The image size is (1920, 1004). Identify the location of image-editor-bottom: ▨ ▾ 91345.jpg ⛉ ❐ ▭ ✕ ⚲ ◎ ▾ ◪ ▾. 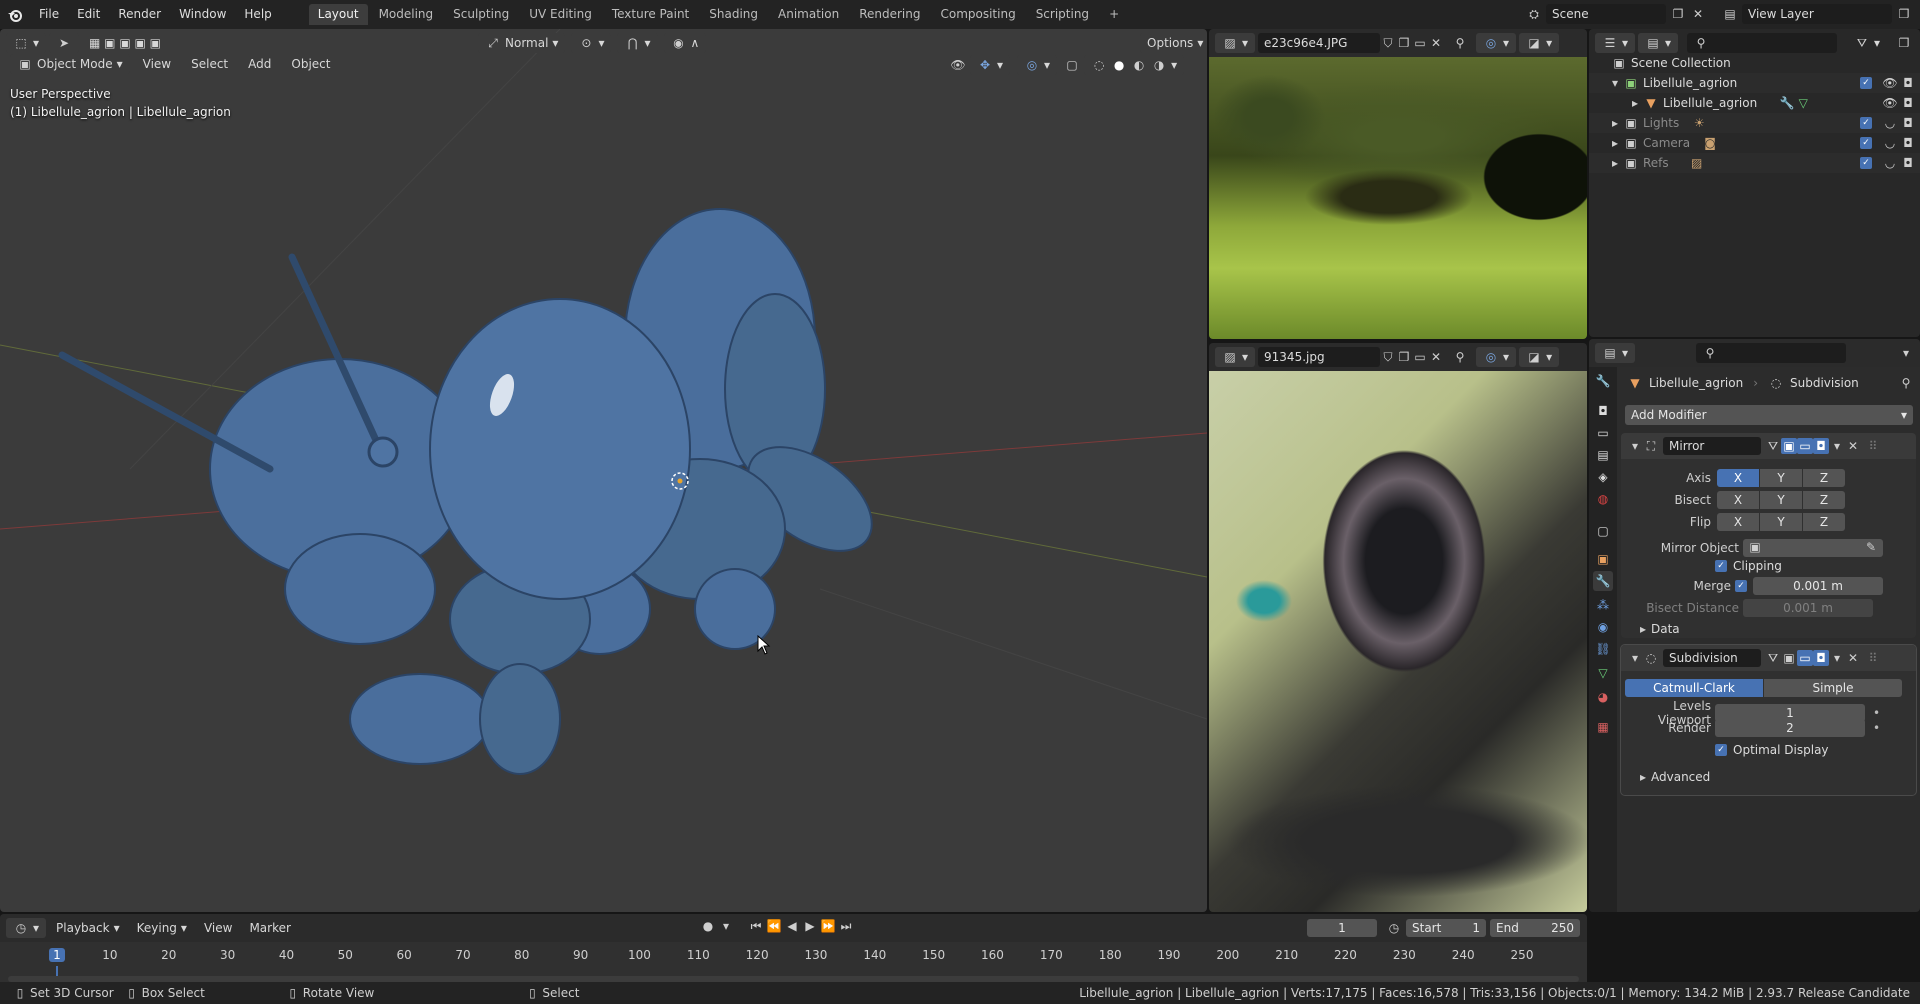
(1398, 627).